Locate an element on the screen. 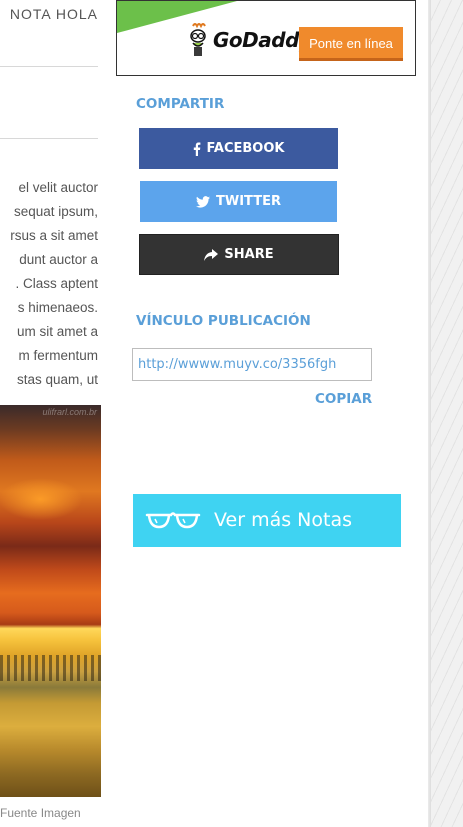 The width and height of the screenshot is (463, 827). generic-share-button: SHARE is located at coordinates (239, 254).